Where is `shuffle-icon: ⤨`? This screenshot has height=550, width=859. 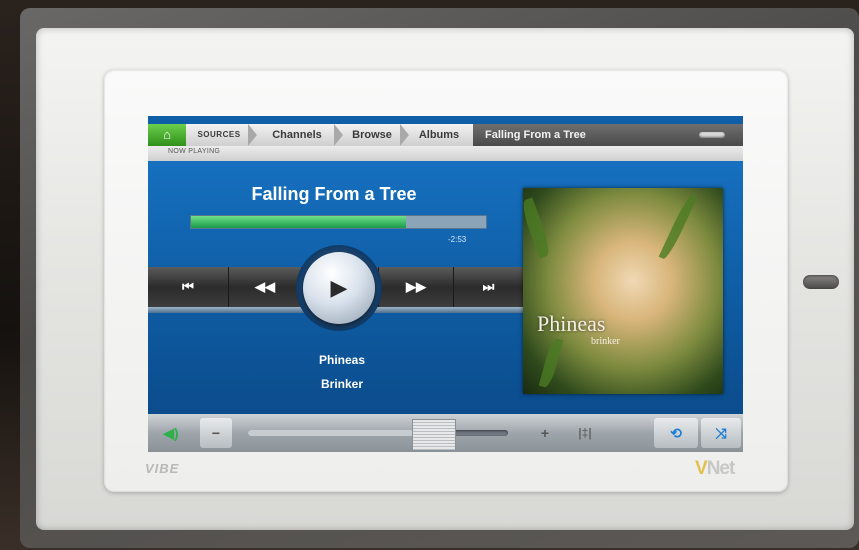
shuffle-icon: ⤨ is located at coordinates (721, 433).